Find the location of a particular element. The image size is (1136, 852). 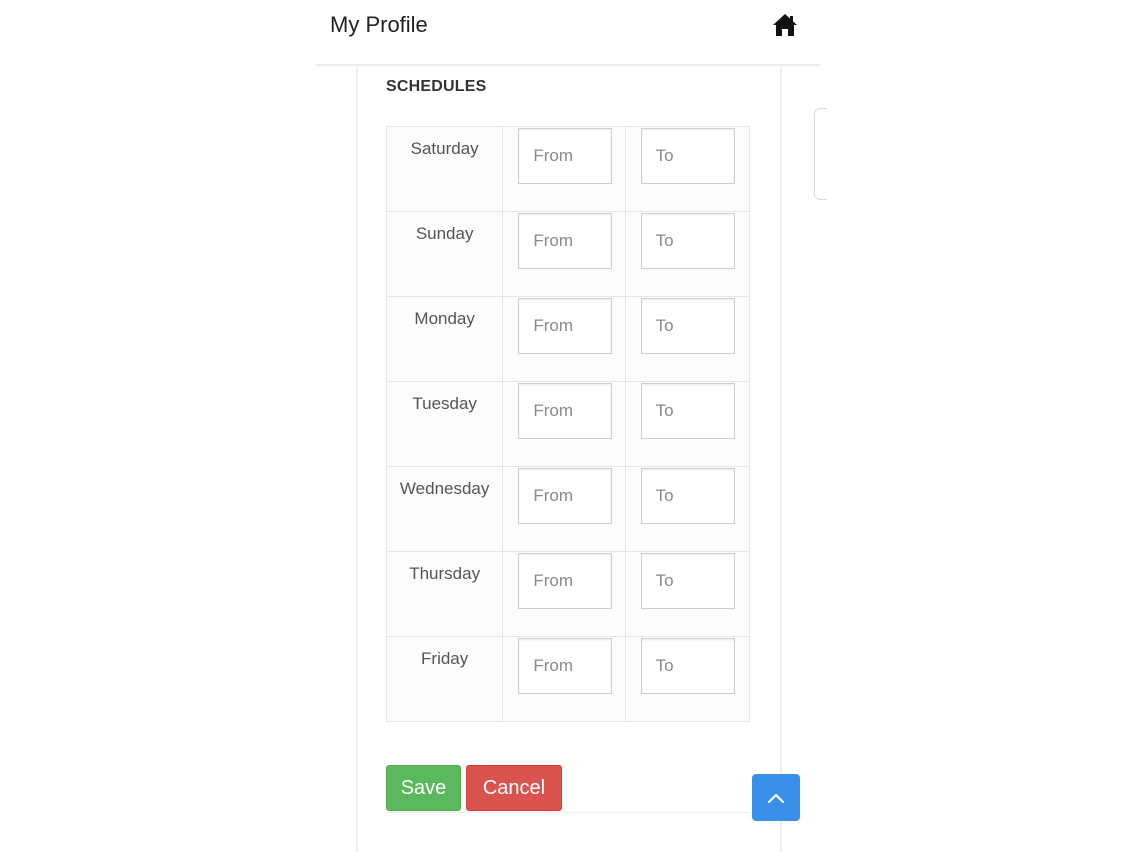

day-cell: Saturday is located at coordinates (444, 169).